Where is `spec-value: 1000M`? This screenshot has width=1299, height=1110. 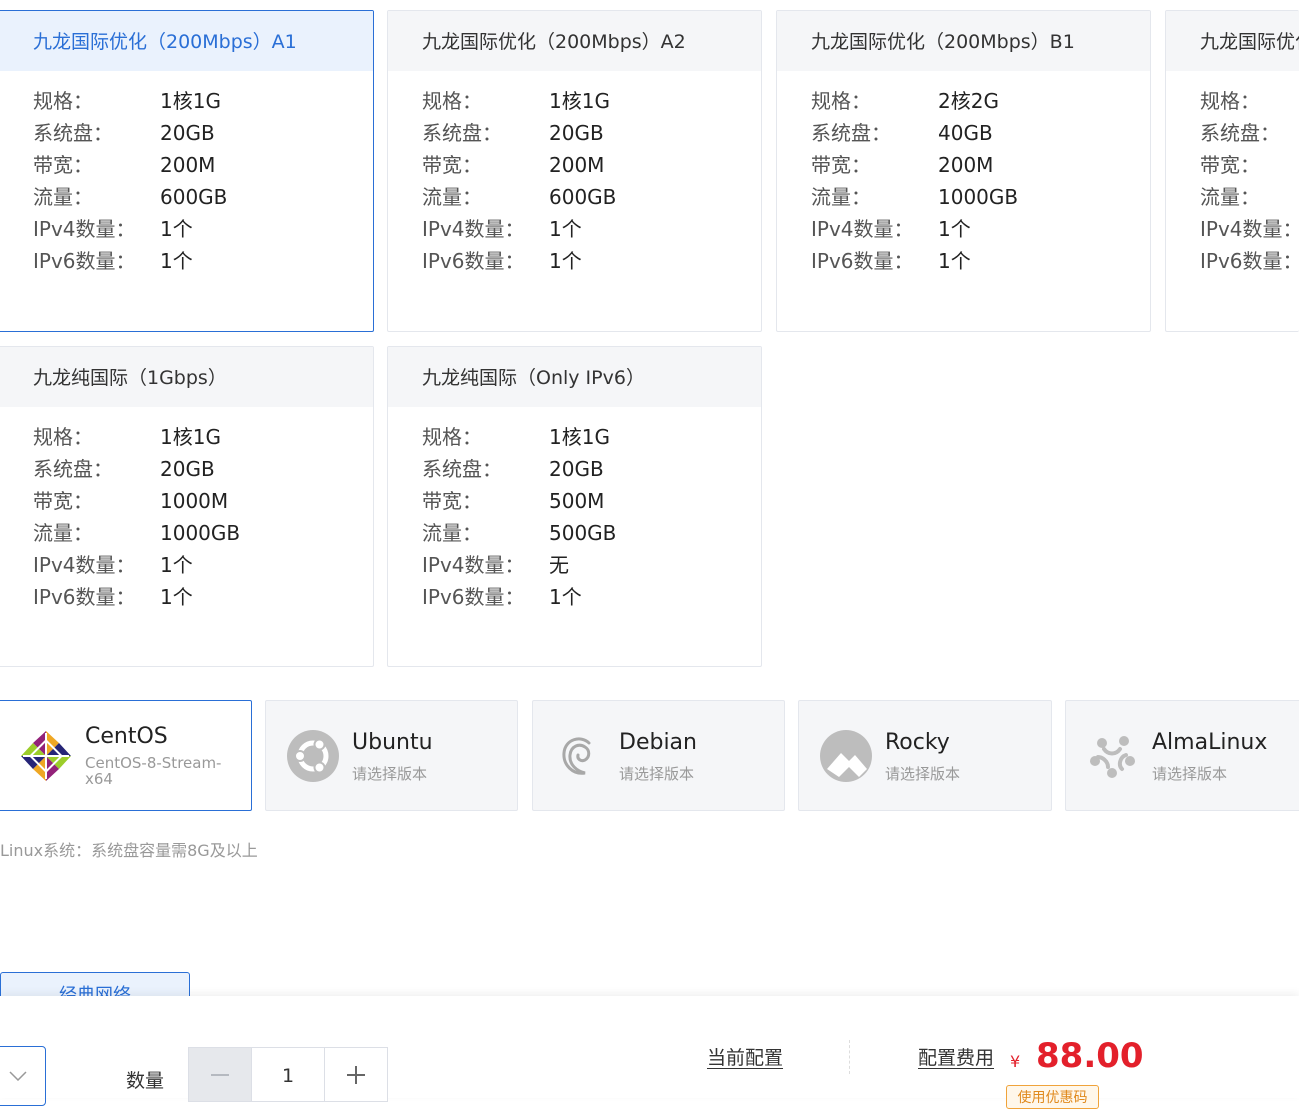 spec-value: 1000M is located at coordinates (194, 501).